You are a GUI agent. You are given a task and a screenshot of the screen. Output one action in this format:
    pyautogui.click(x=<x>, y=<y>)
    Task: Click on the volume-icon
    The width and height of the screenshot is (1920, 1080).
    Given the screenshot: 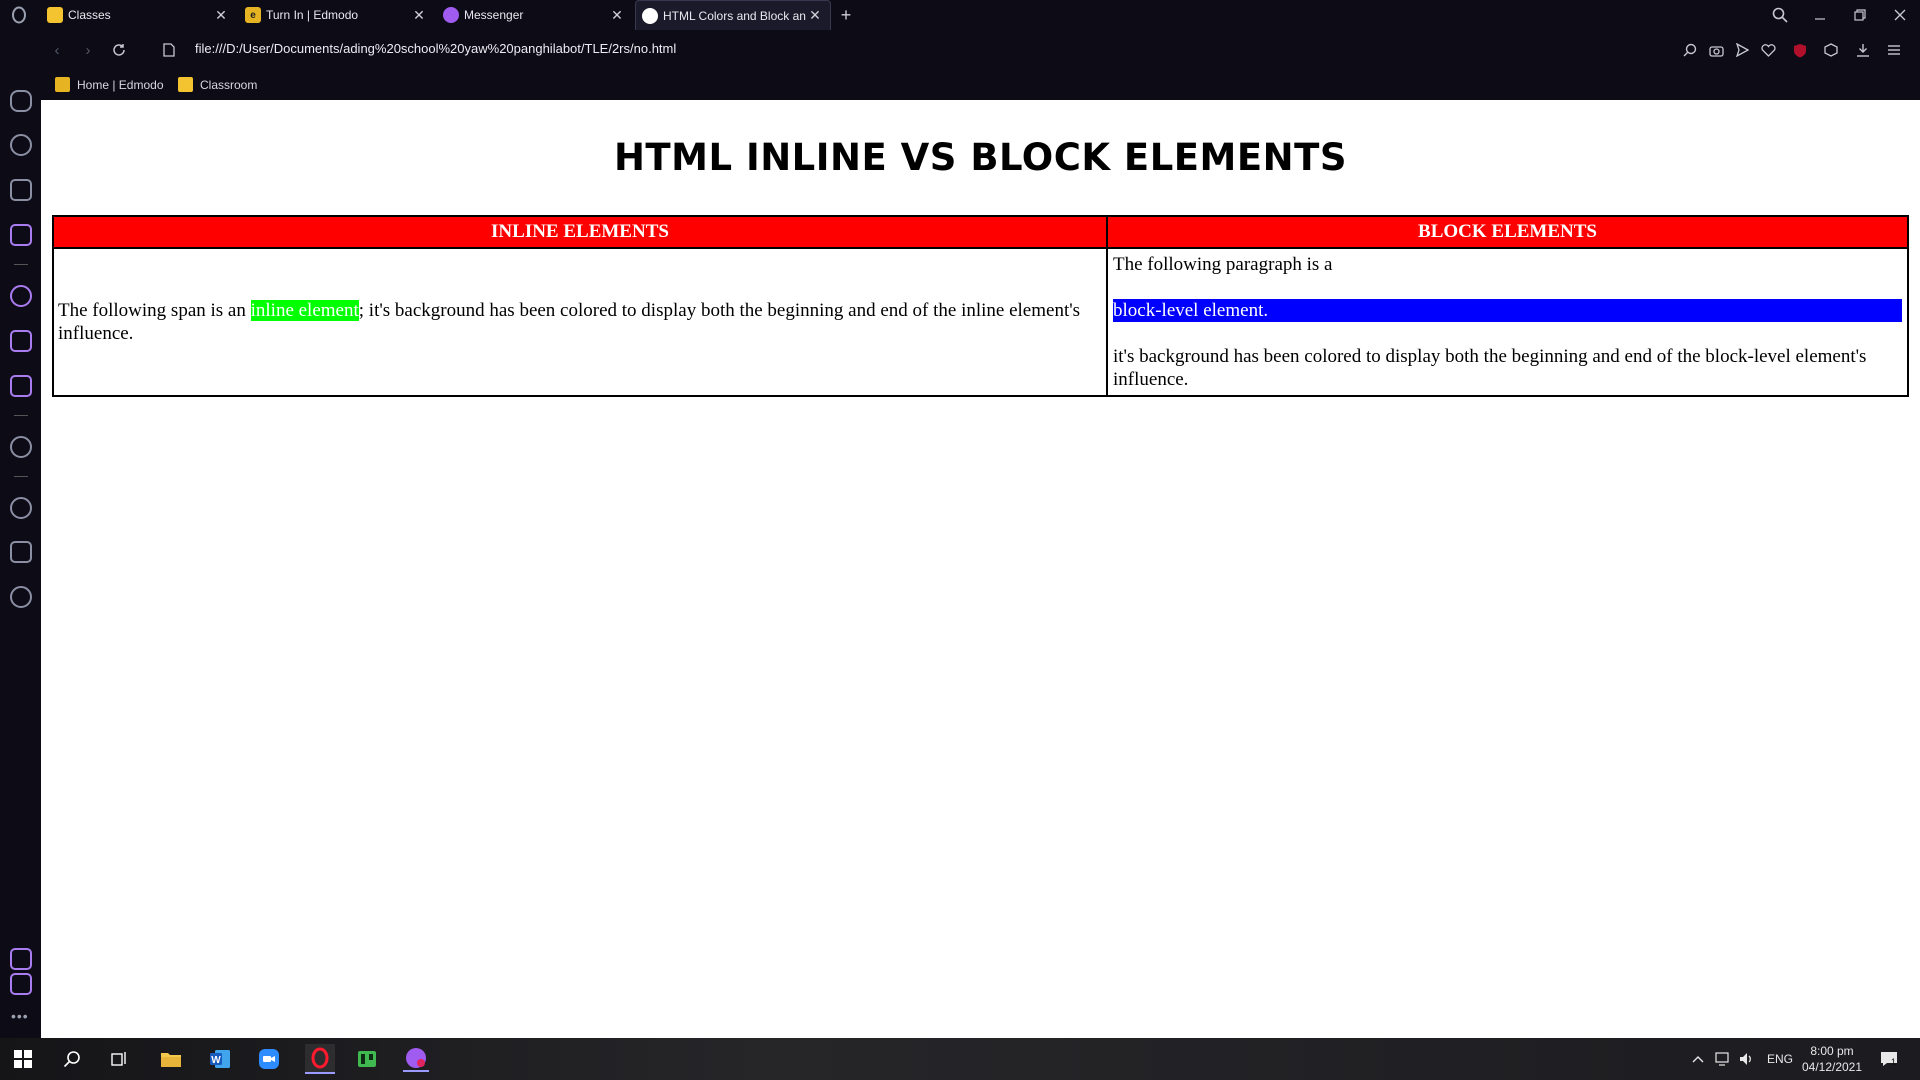 What is the action you would take?
    pyautogui.click(x=1747, y=1059)
    